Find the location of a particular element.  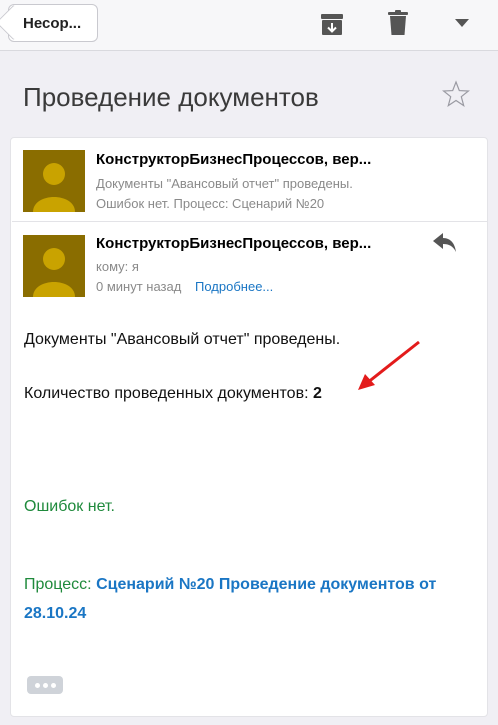

preview-line: Документы "Авансовый отчет" проведены. is located at coordinates (224, 183).